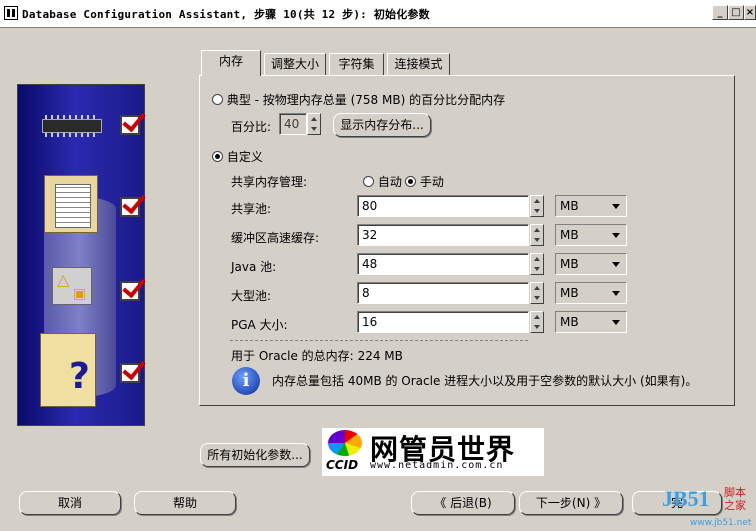 Image resolution: width=756 pixels, height=531 pixels. Describe the element at coordinates (72, 286) in the screenshot. I see `shapes-icon` at that location.